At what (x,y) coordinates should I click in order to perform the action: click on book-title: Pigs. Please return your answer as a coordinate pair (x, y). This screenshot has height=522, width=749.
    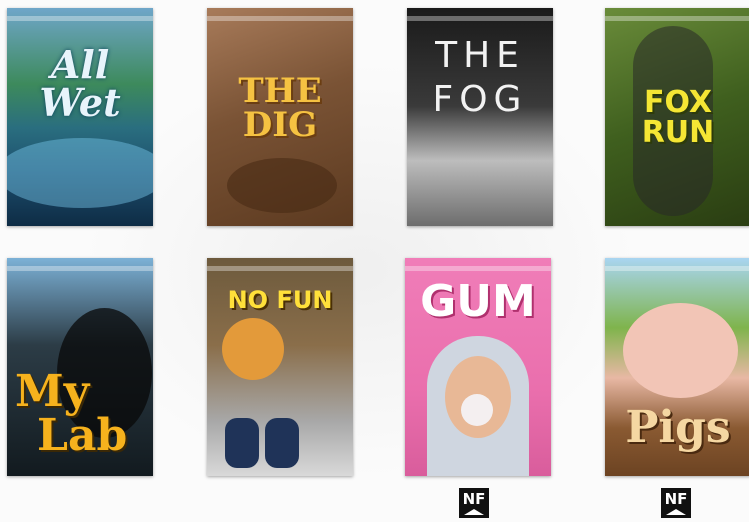
    Looking at the image, I should click on (677, 428).